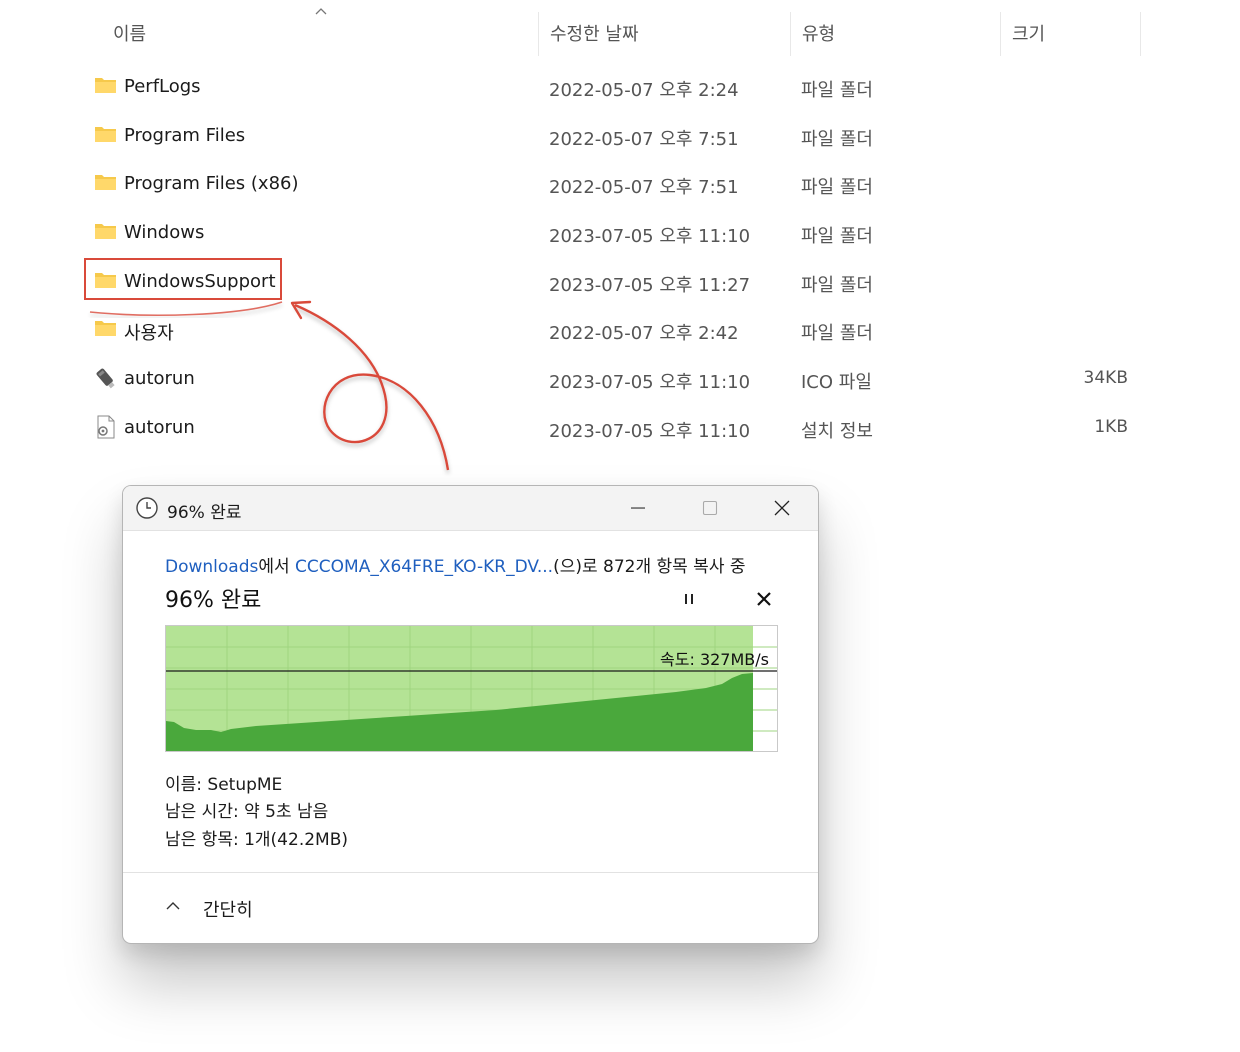 The width and height of the screenshot is (1240, 1052). Describe the element at coordinates (164, 232) in the screenshot. I see `file-name: Windows` at that location.